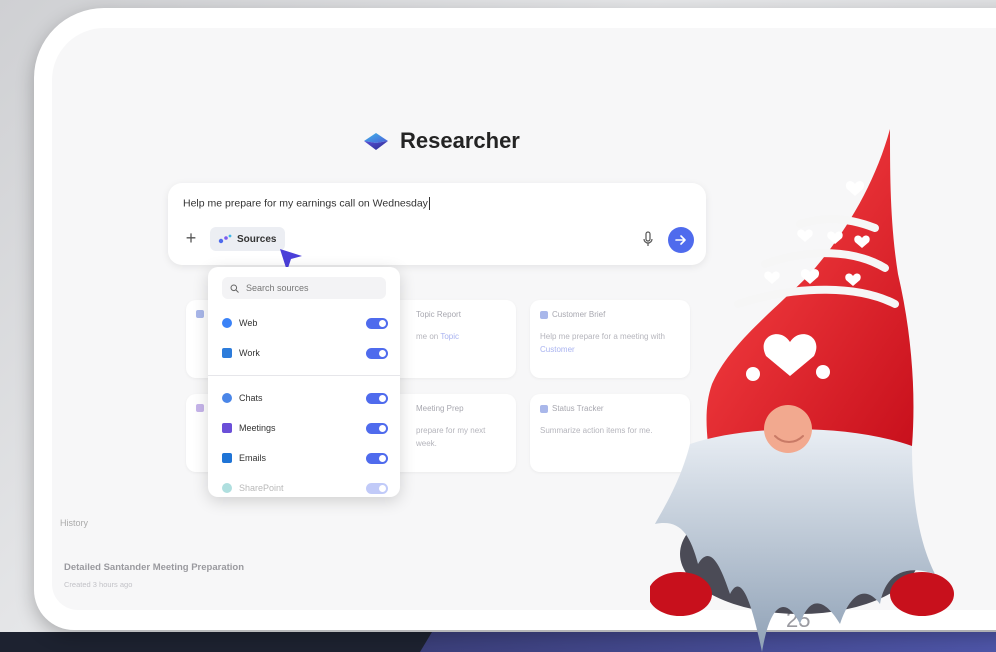 The image size is (996, 652). Describe the element at coordinates (305, 353) in the screenshot. I see `source-item-work: Work` at that location.